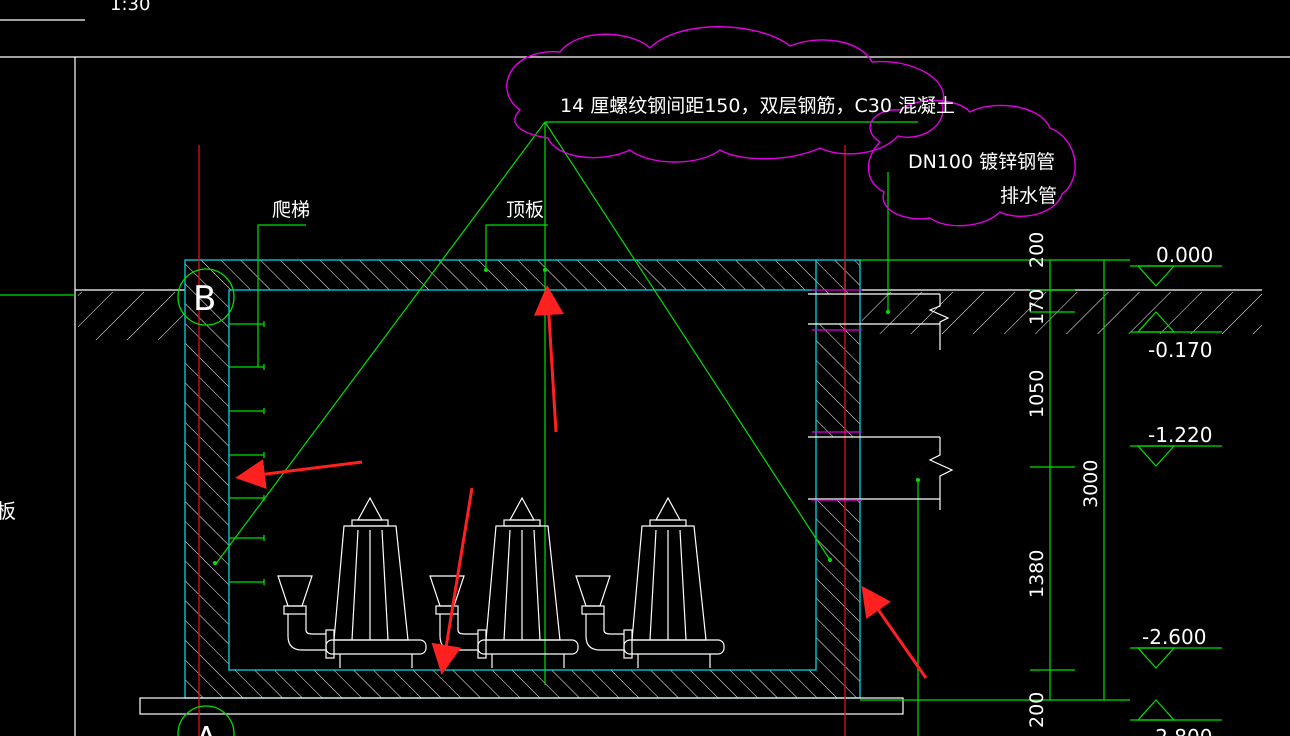  I want to click on label-roof-slab: 顶板, so click(525, 210).